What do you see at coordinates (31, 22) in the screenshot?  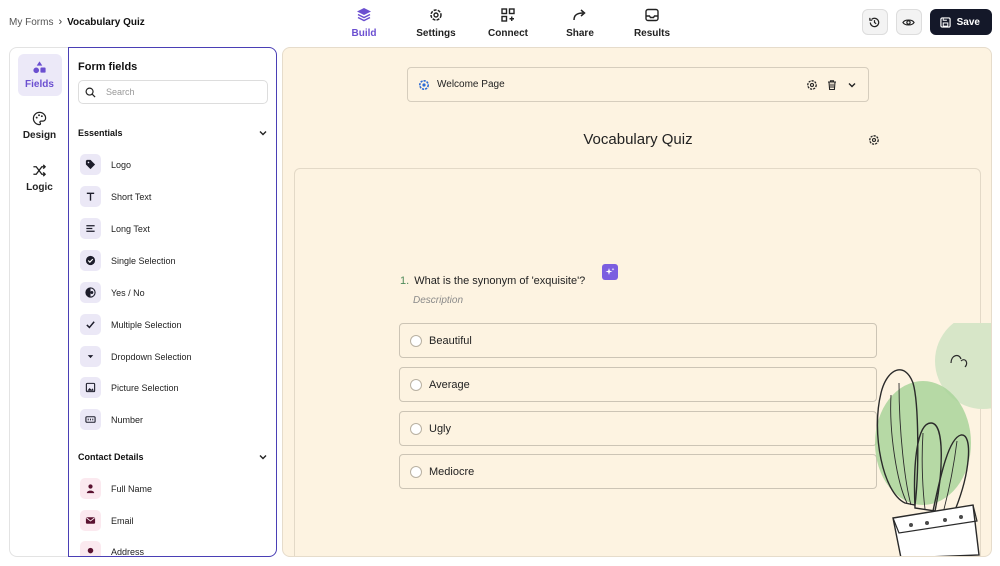 I see `breadcrumb-my-forms: My Forms` at bounding box center [31, 22].